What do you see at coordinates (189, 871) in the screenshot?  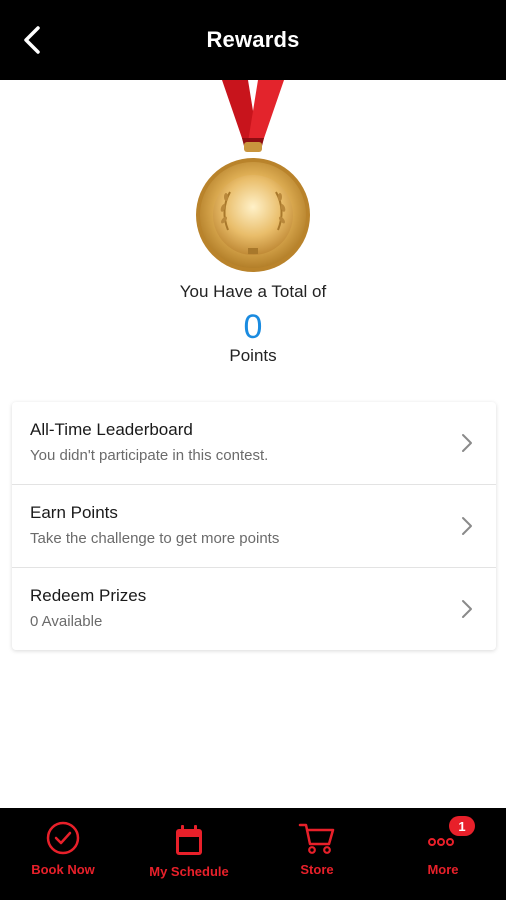 I see `tab-label: My Schedule` at bounding box center [189, 871].